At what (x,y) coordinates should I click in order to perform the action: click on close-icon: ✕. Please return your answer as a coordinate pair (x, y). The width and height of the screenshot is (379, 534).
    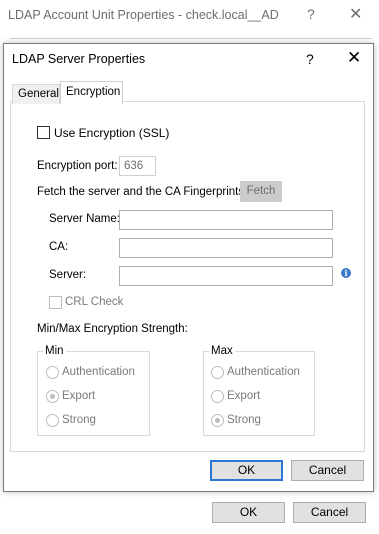
    Looking at the image, I should click on (354, 58).